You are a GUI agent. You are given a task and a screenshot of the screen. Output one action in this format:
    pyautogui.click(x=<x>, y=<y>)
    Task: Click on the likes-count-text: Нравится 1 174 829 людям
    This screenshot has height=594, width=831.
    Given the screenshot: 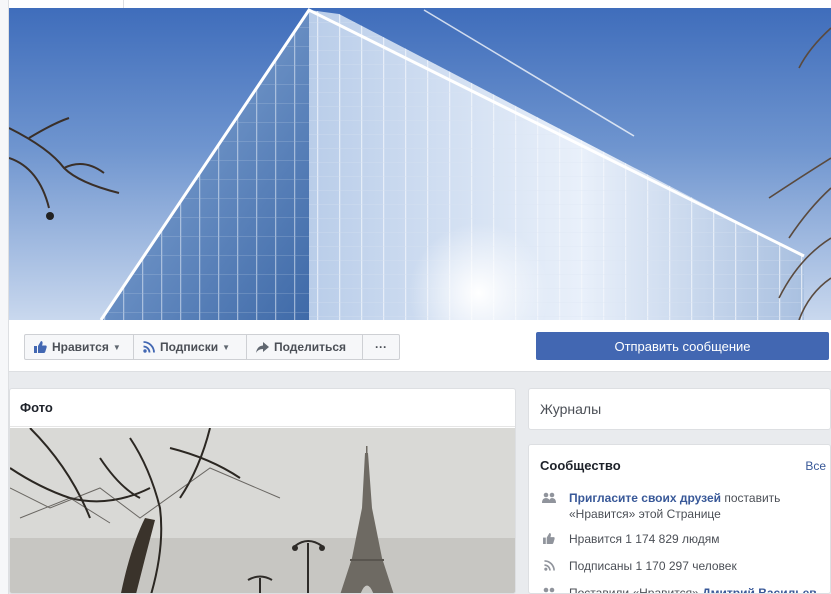 What is the action you would take?
    pyautogui.click(x=644, y=539)
    